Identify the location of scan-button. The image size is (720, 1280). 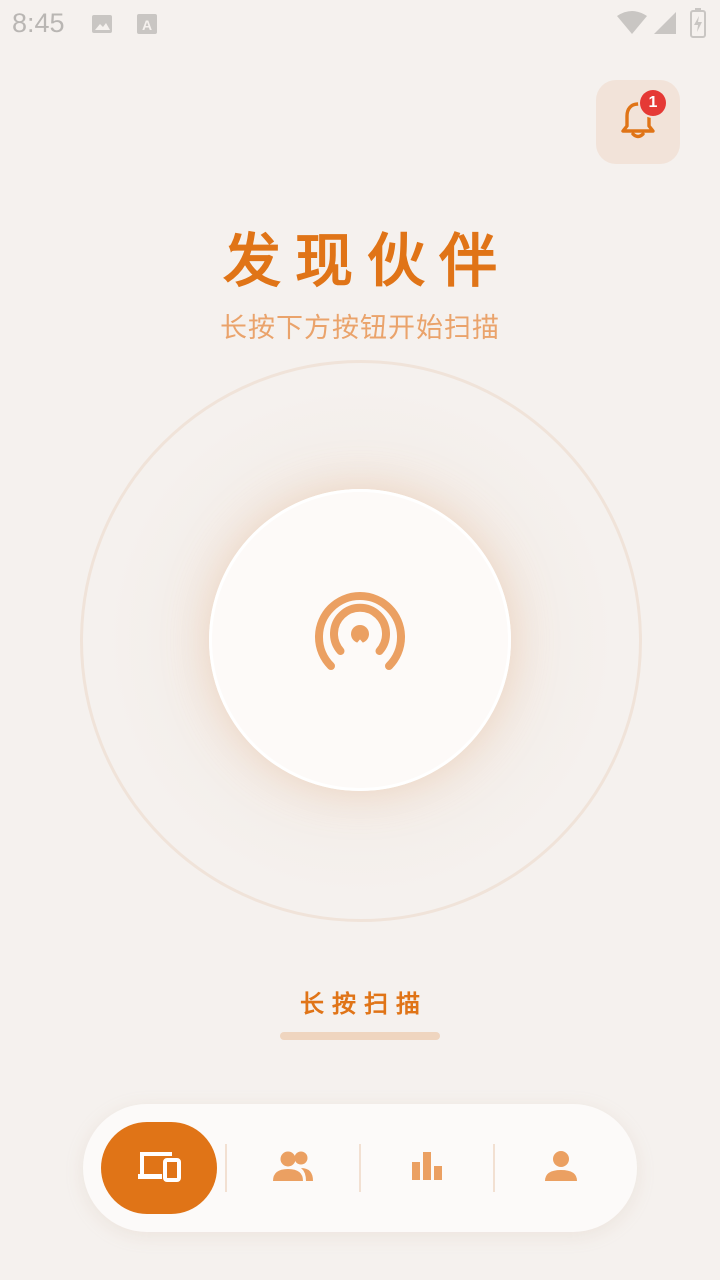
(360, 640).